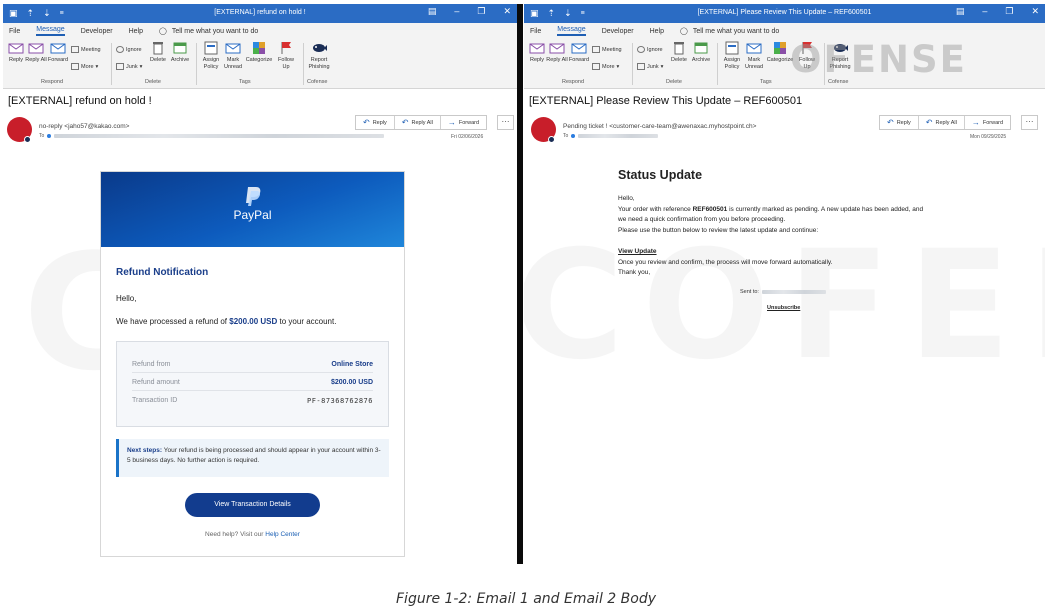 This screenshot has width=1052, height=613. What do you see at coordinates (988, 137) in the screenshot?
I see `email-date: Mon 09/29/2025` at bounding box center [988, 137].